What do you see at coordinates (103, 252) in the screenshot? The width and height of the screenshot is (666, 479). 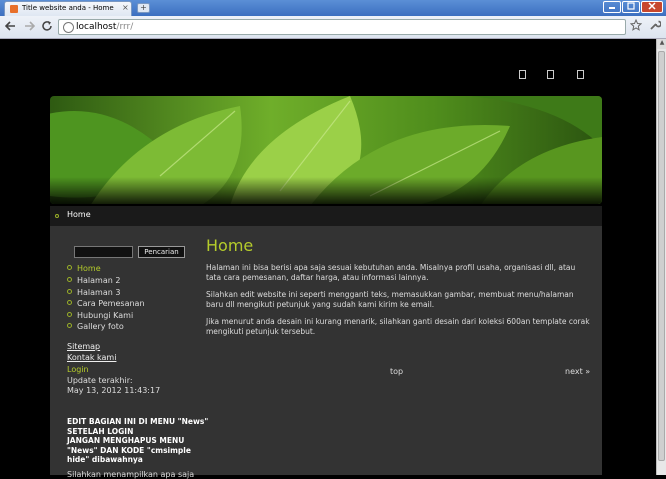 I see `search-input` at bounding box center [103, 252].